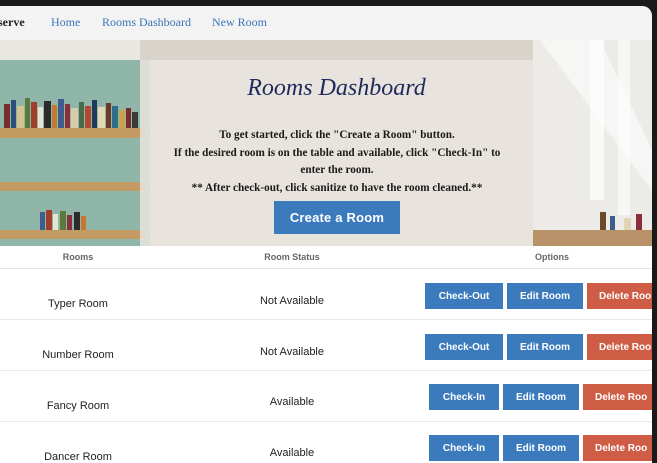 This screenshot has width=657, height=463. What do you see at coordinates (326, 257) in the screenshot?
I see `table-header: Rooms Room Status Options` at bounding box center [326, 257].